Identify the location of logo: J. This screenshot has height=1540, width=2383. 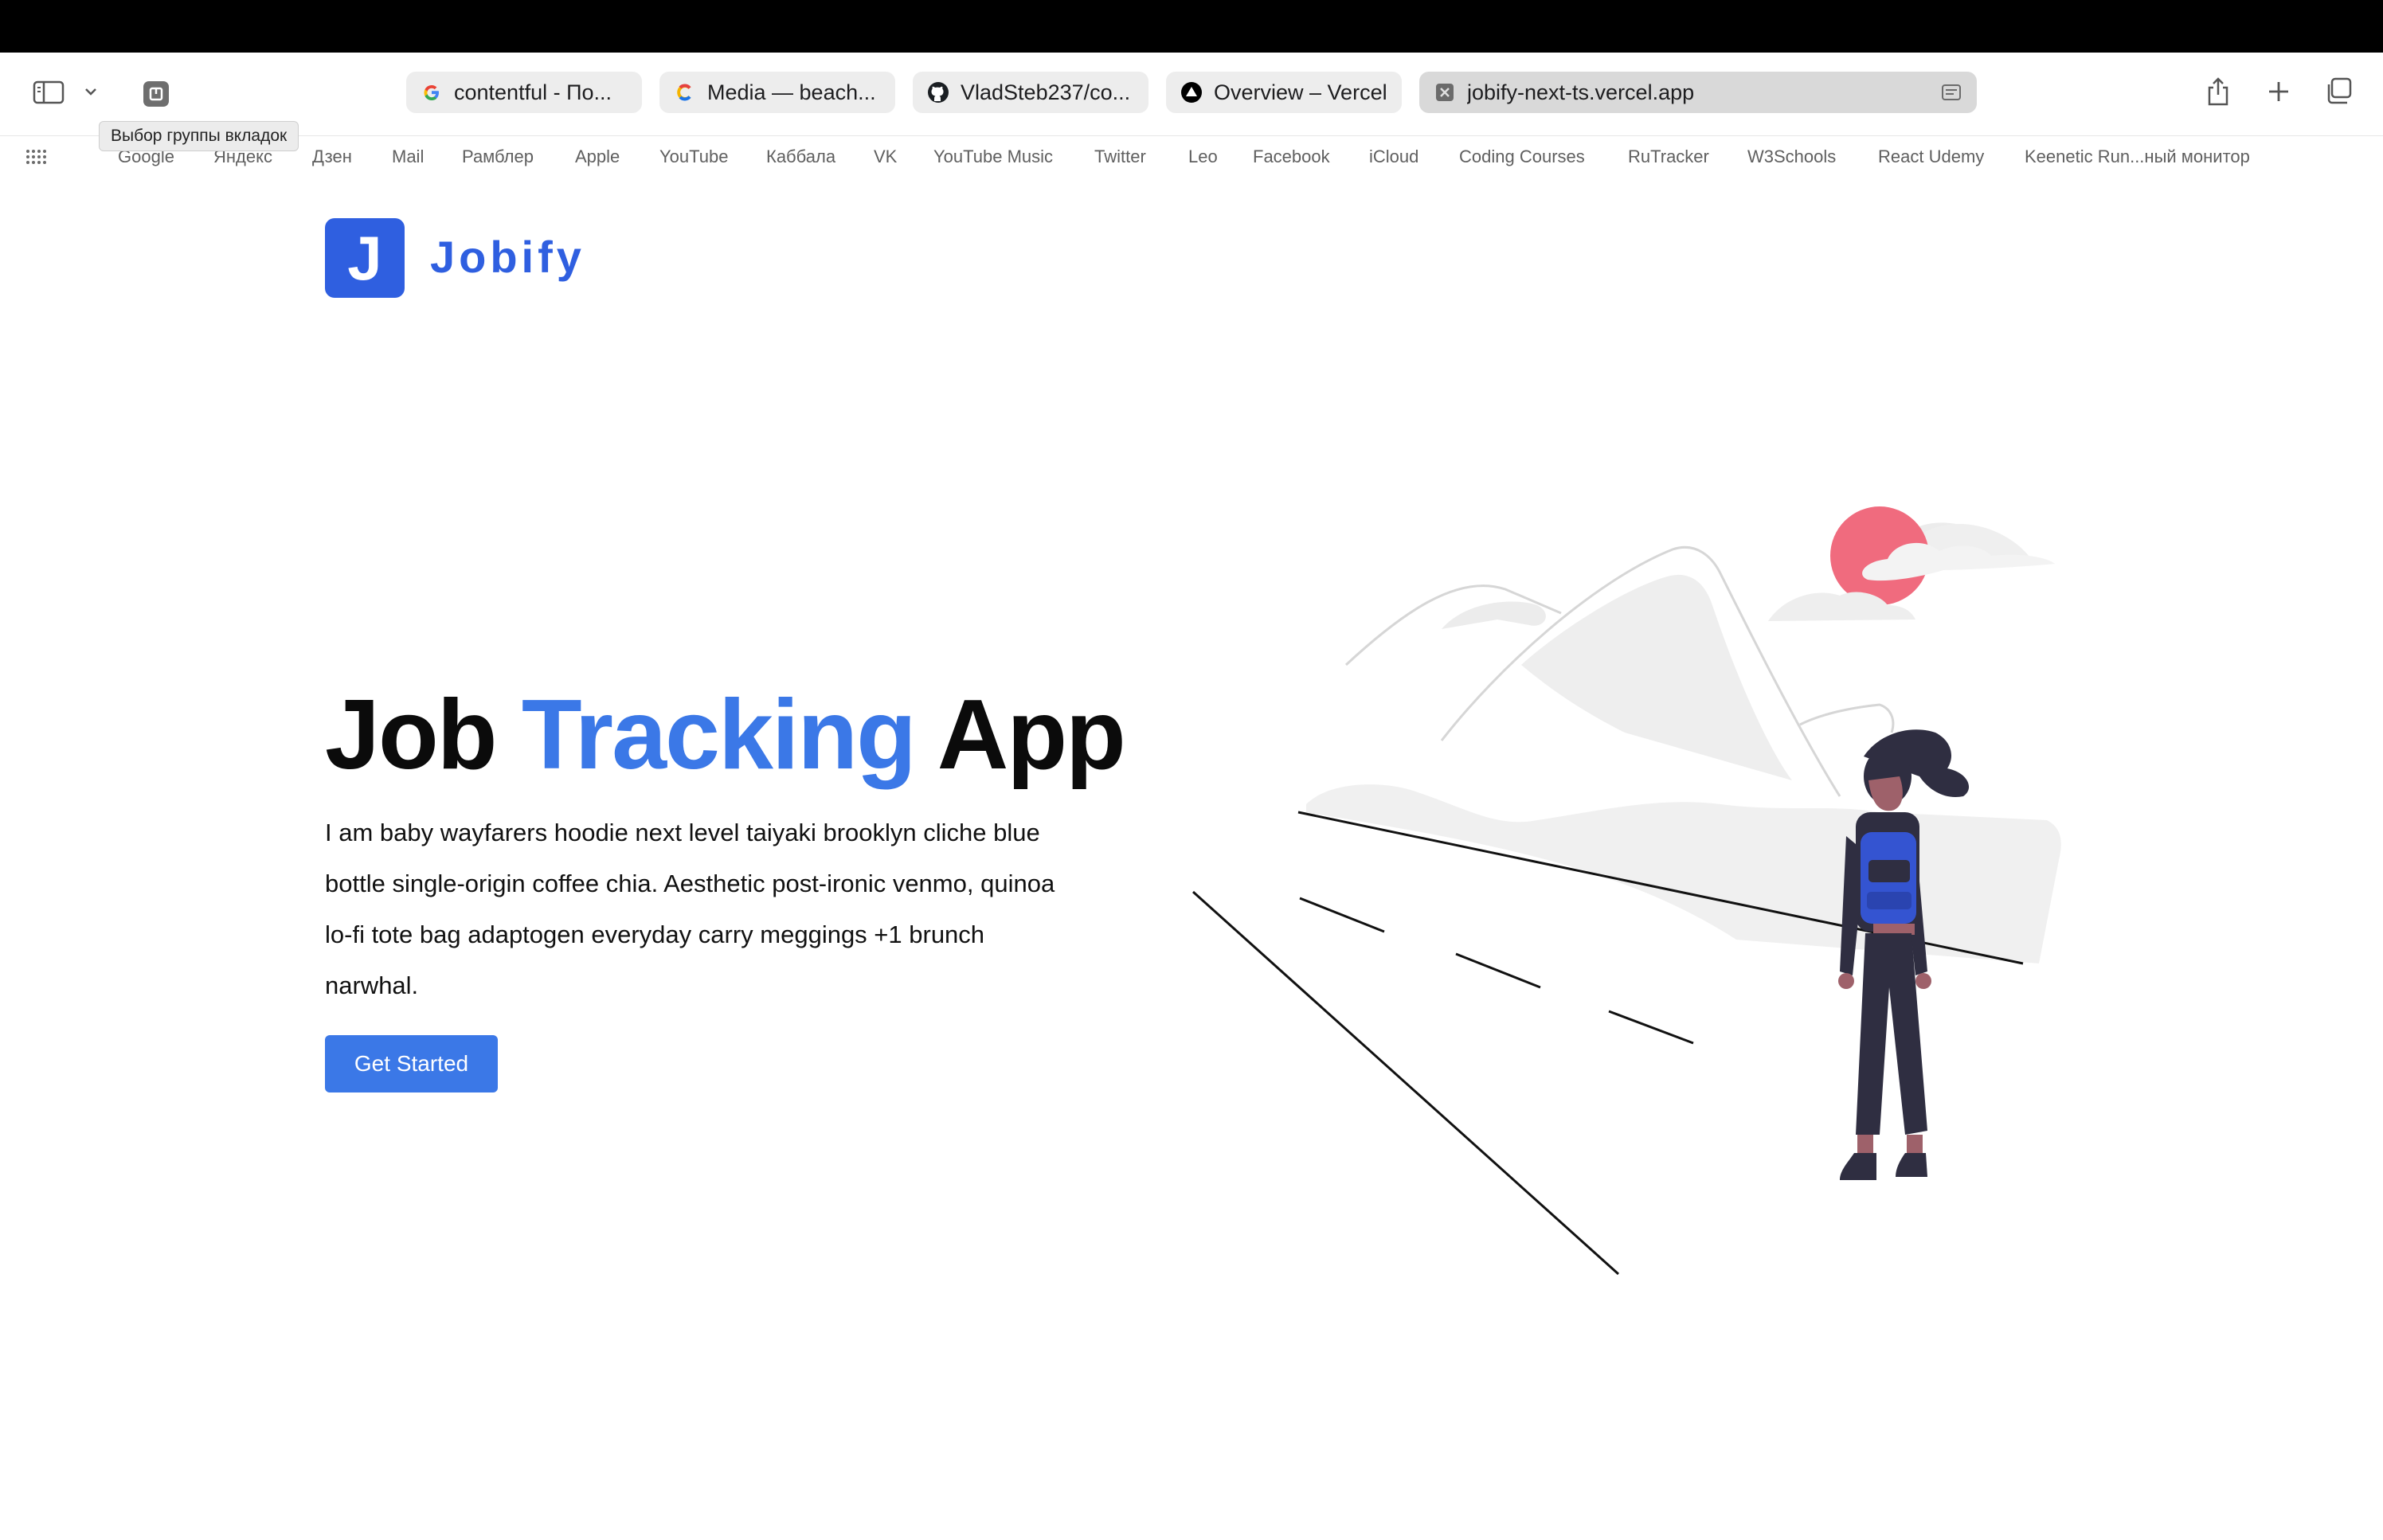
(365, 258).